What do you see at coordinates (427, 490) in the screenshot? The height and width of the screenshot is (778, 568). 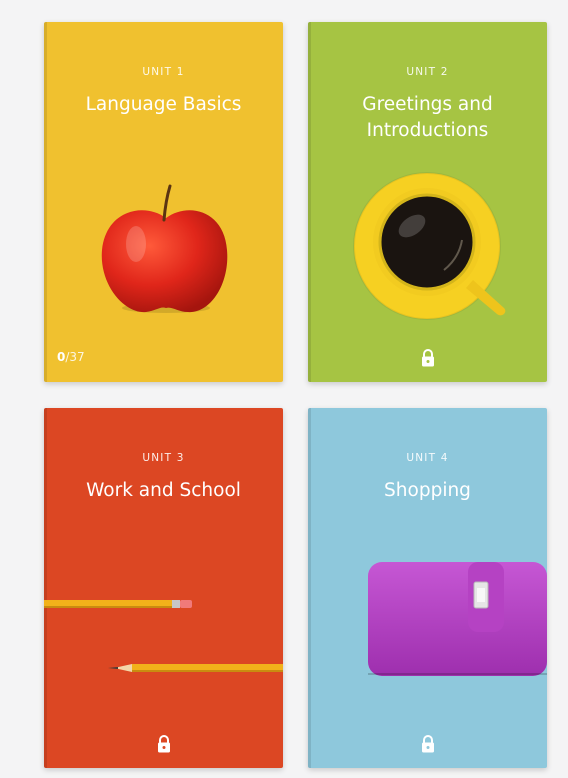 I see `unit-title: Shopping` at bounding box center [427, 490].